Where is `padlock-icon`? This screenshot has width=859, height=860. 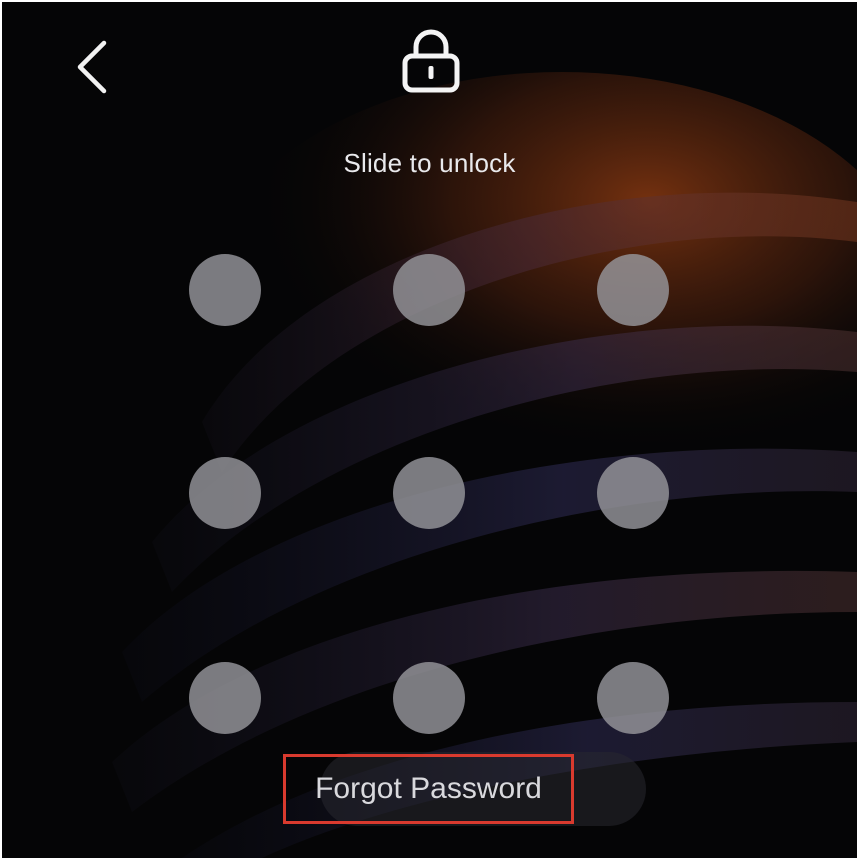 padlock-icon is located at coordinates (431, 61).